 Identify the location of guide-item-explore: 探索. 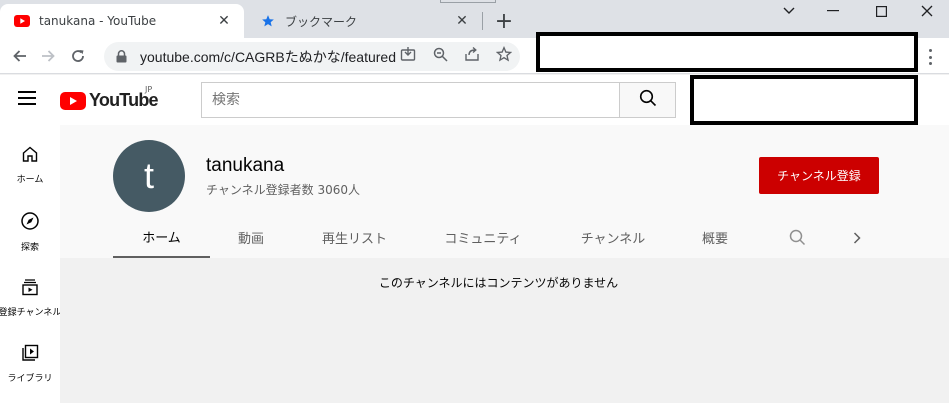
(30, 232).